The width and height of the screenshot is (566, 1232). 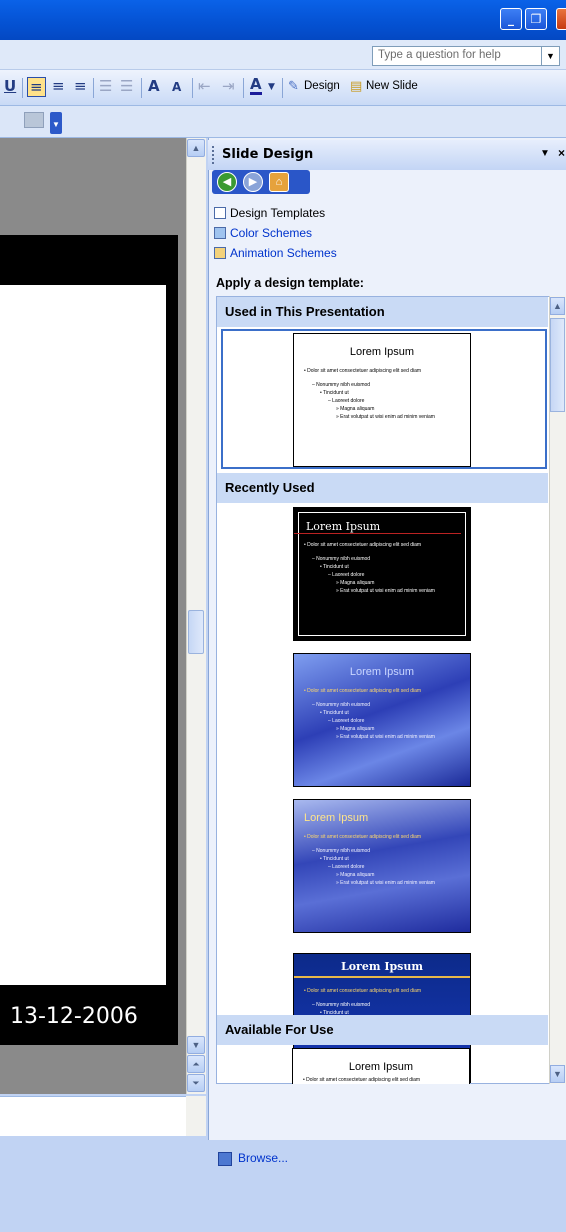 What do you see at coordinates (283, 20) in the screenshot?
I see `title-bar` at bounding box center [283, 20].